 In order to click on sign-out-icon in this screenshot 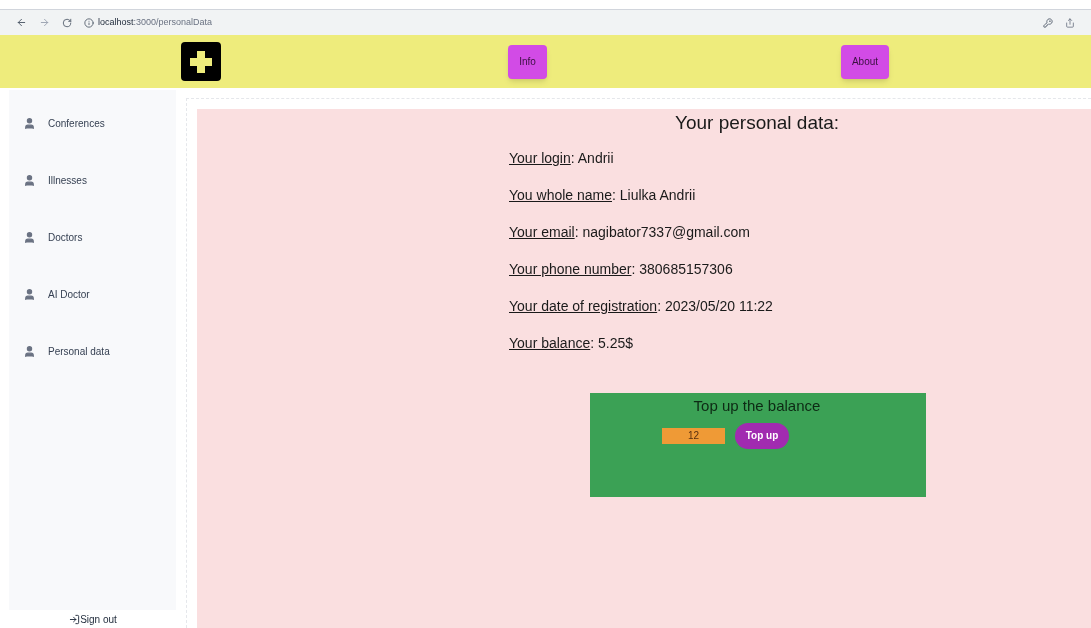, I will do `click(75, 619)`.